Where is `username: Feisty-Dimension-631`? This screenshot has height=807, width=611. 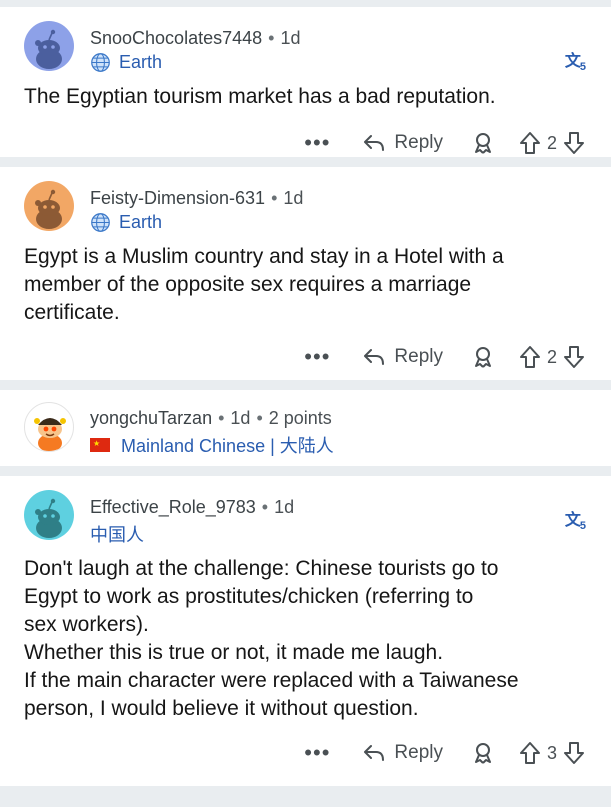 username: Feisty-Dimension-631 is located at coordinates (177, 198).